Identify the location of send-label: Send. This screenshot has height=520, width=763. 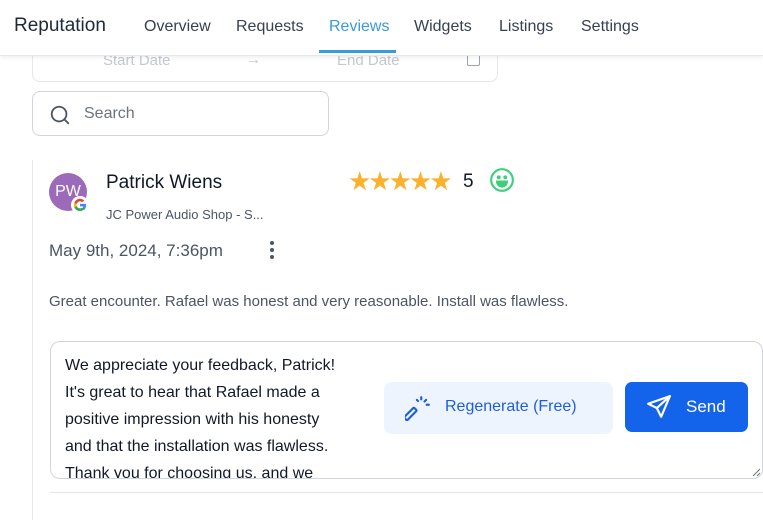
(706, 406).